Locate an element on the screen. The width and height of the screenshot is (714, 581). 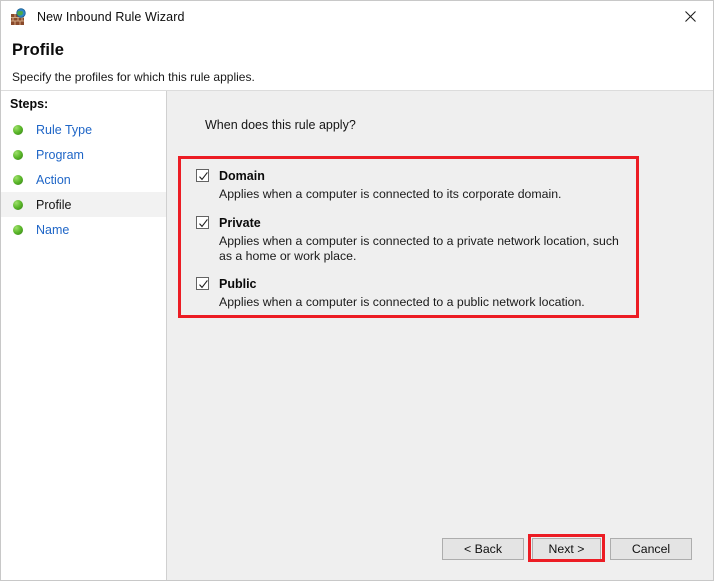
sidebar-item-label: Action is located at coordinates (53, 179).